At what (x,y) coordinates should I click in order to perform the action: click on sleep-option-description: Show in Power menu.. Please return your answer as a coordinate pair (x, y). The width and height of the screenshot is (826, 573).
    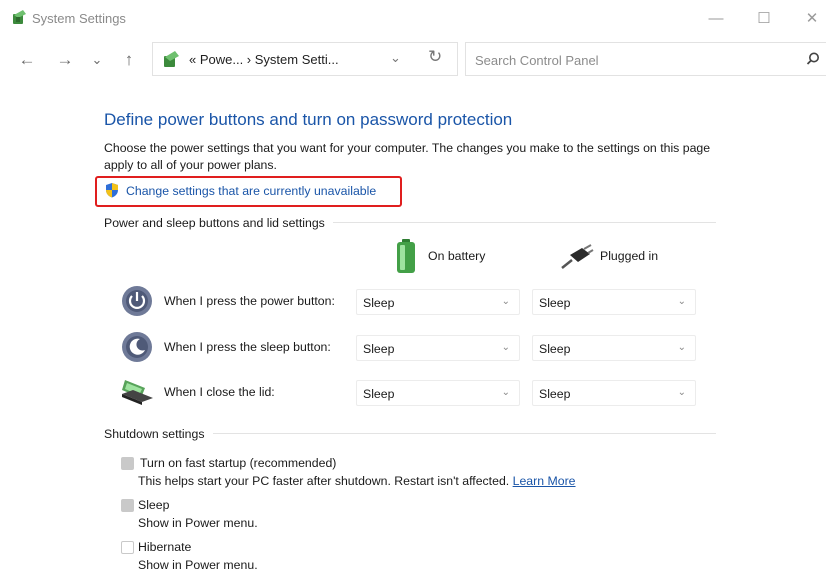
    Looking at the image, I should click on (198, 523).